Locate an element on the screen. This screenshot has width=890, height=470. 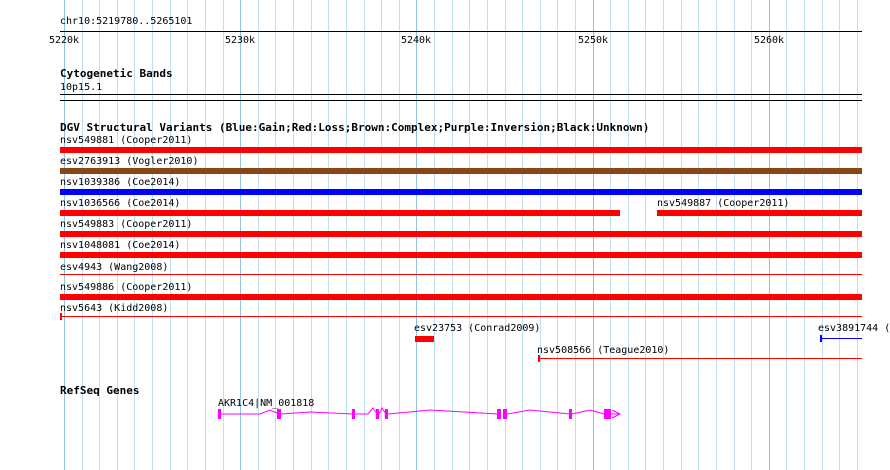
variant-label: nsv549887 (Cooper2011) is located at coordinates (723, 203).